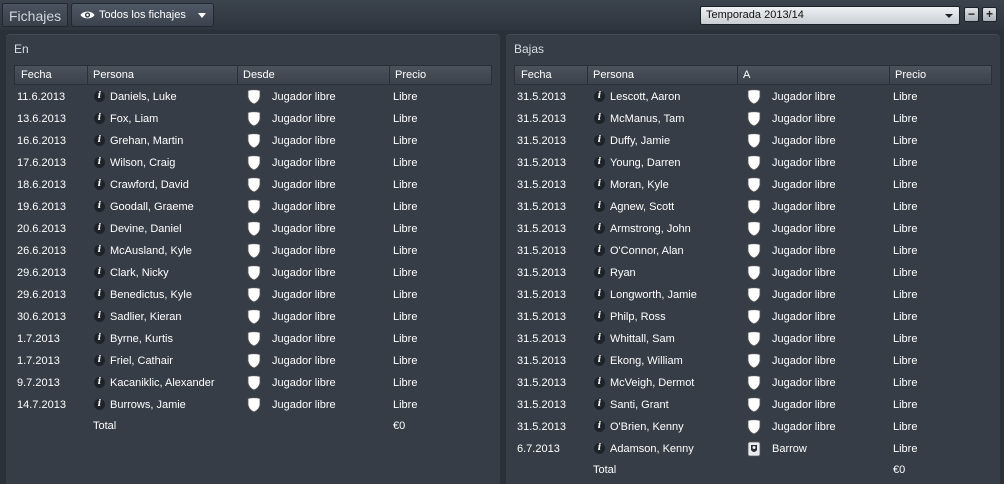 The width and height of the screenshot is (1004, 484). I want to click on person-name: Longworth, Jamie, so click(653, 295).